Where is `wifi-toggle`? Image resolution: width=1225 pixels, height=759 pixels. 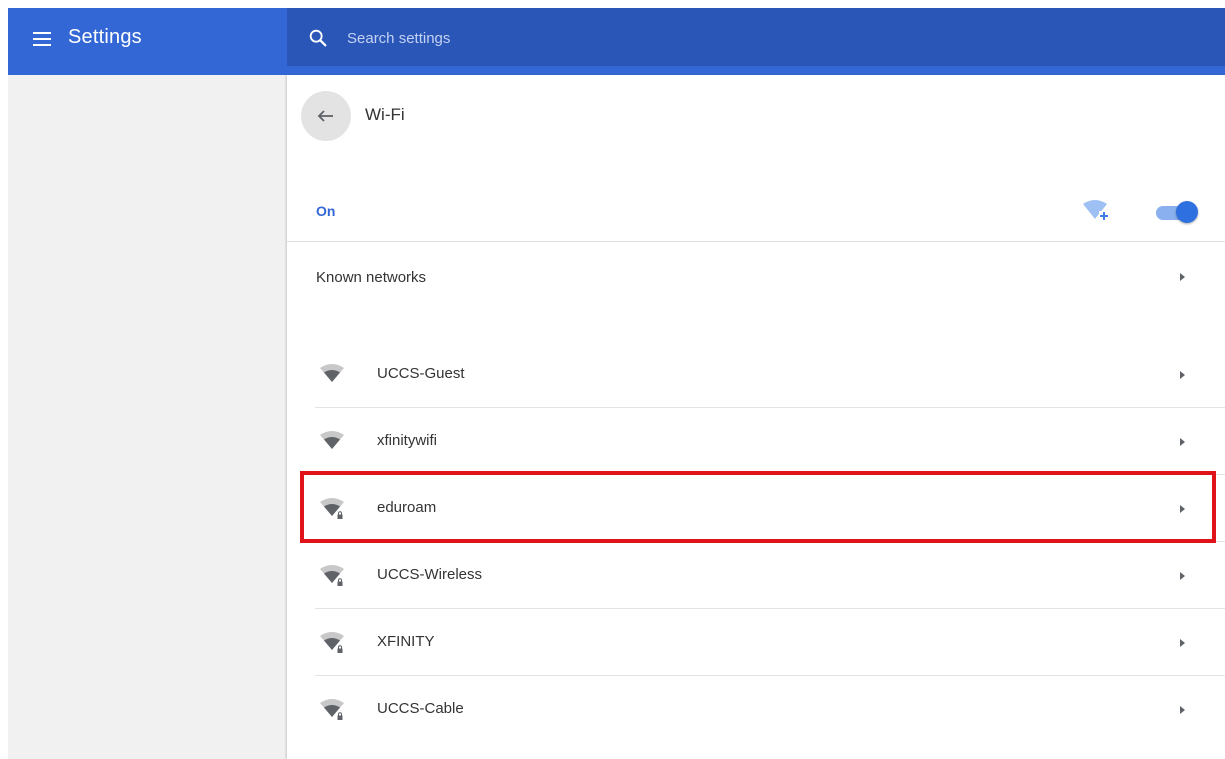
wifi-toggle is located at coordinates (1178, 212).